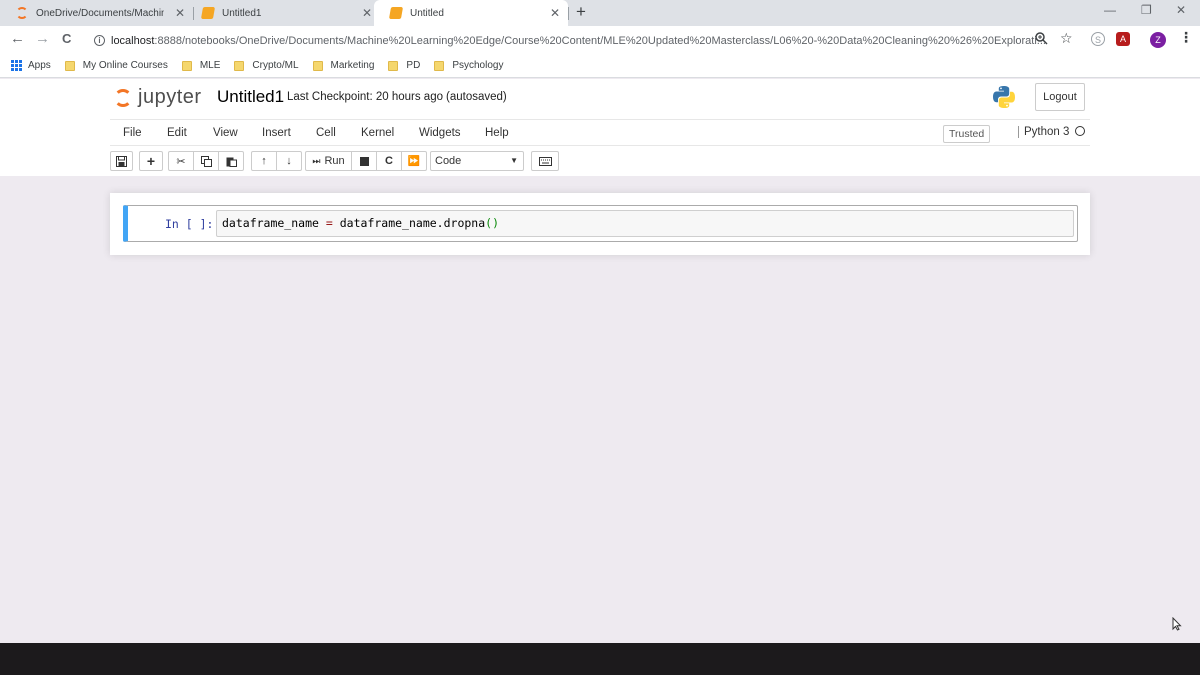  I want to click on cut-button: ✂, so click(181, 161).